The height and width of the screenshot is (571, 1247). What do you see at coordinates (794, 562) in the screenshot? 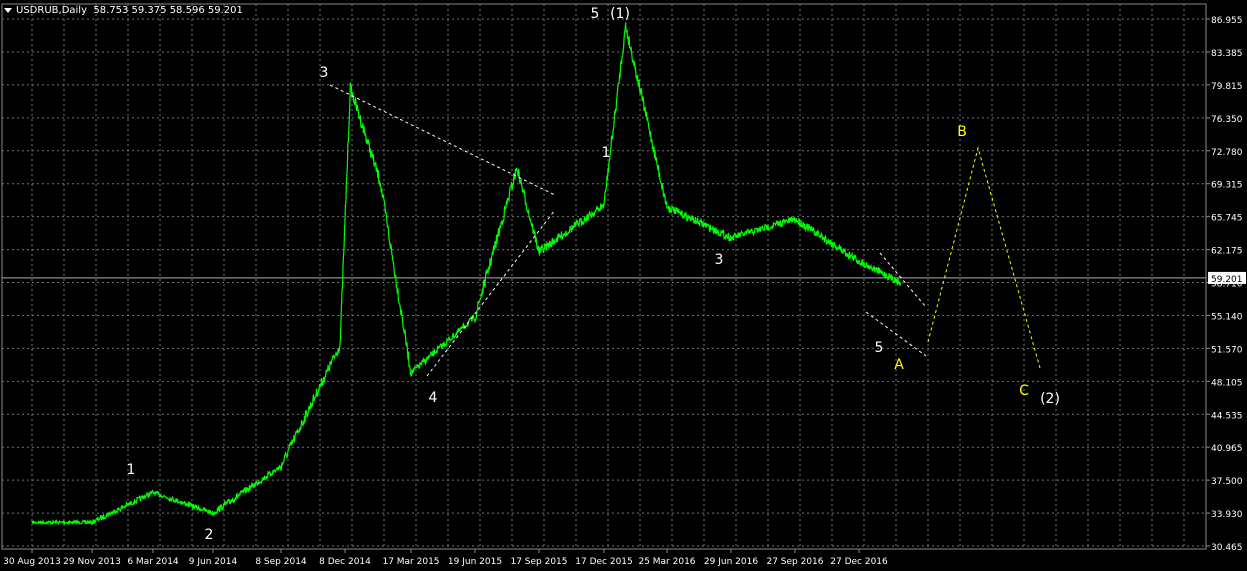
I see `time-tick-label: 27 Sep 2016` at bounding box center [794, 562].